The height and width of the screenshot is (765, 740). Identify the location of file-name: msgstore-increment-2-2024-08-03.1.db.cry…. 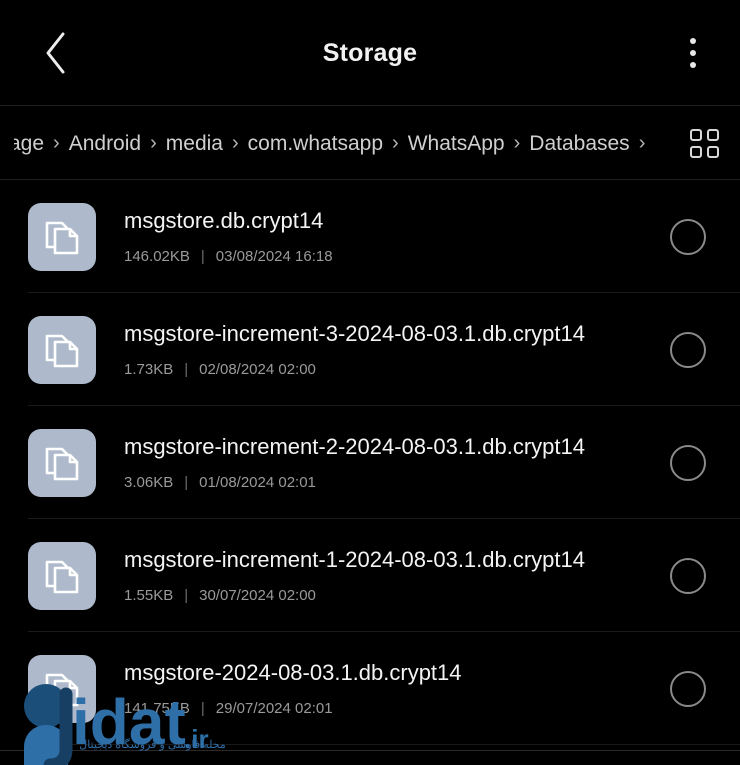
(355, 447).